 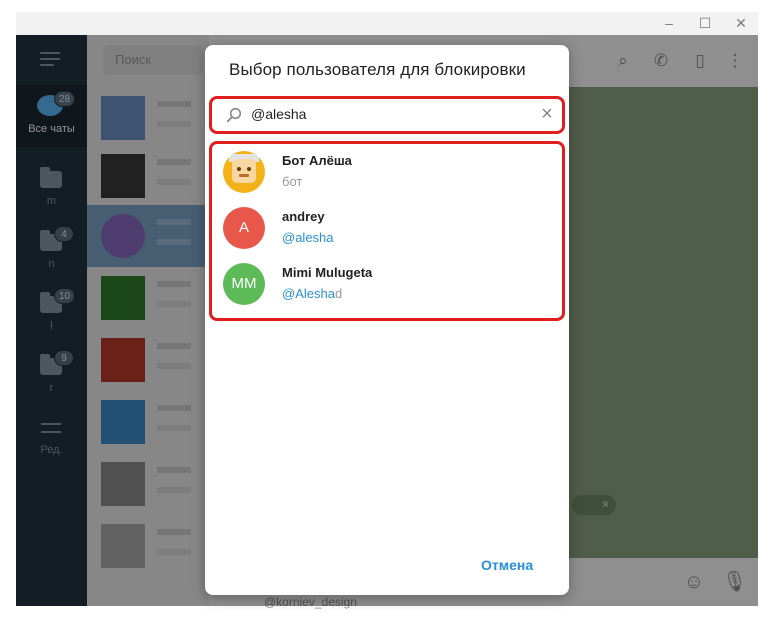 I want to click on result-name: andrey, so click(x=303, y=216).